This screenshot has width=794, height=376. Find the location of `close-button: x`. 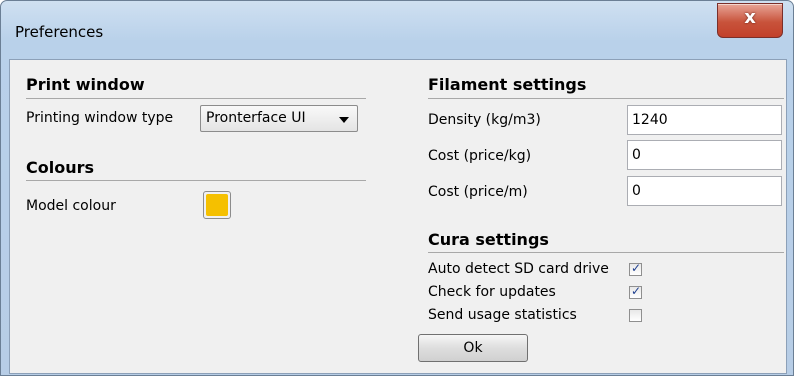

close-button: x is located at coordinates (750, 20).